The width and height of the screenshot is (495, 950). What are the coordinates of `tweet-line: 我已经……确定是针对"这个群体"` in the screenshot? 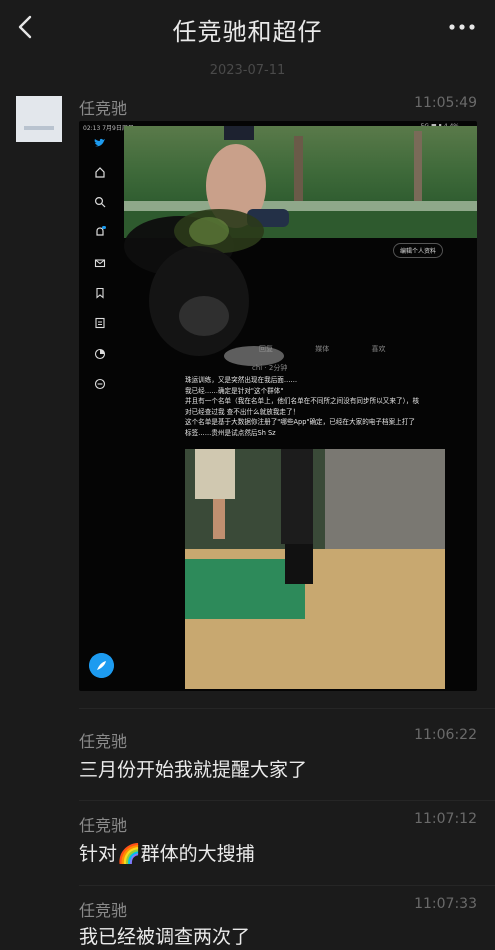 It's located at (234, 390).